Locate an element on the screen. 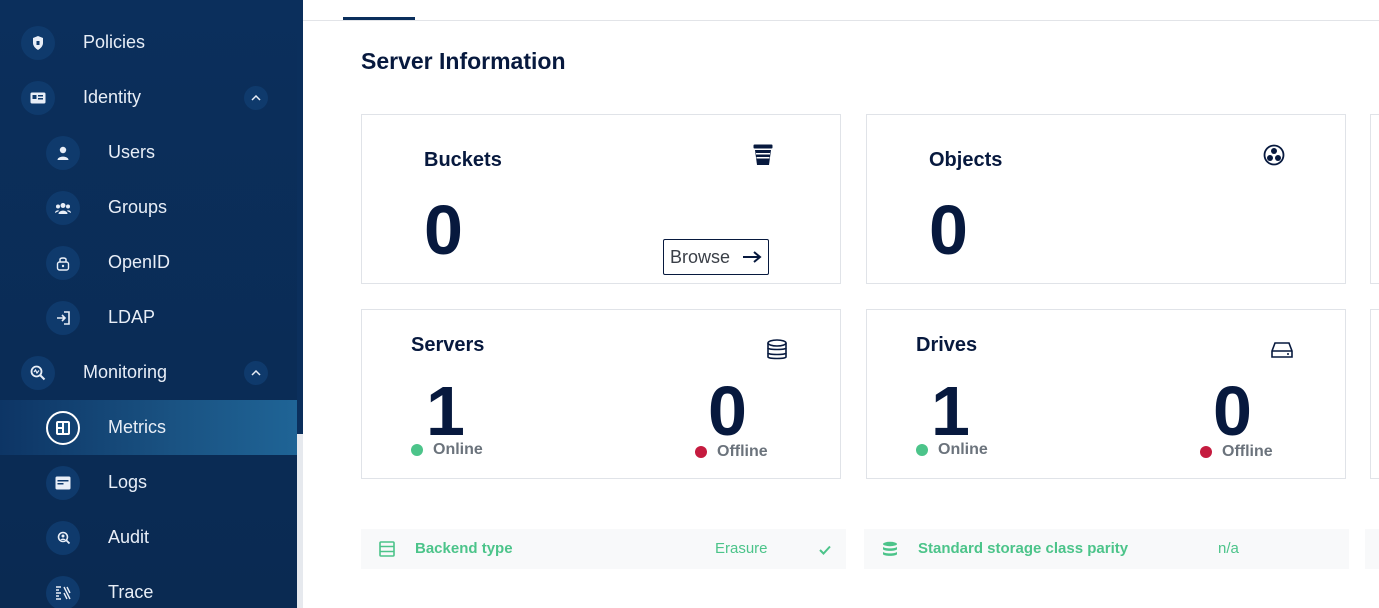 This screenshot has width=1379, height=608. sidebar-item-groups: Groups is located at coordinates (148, 207).